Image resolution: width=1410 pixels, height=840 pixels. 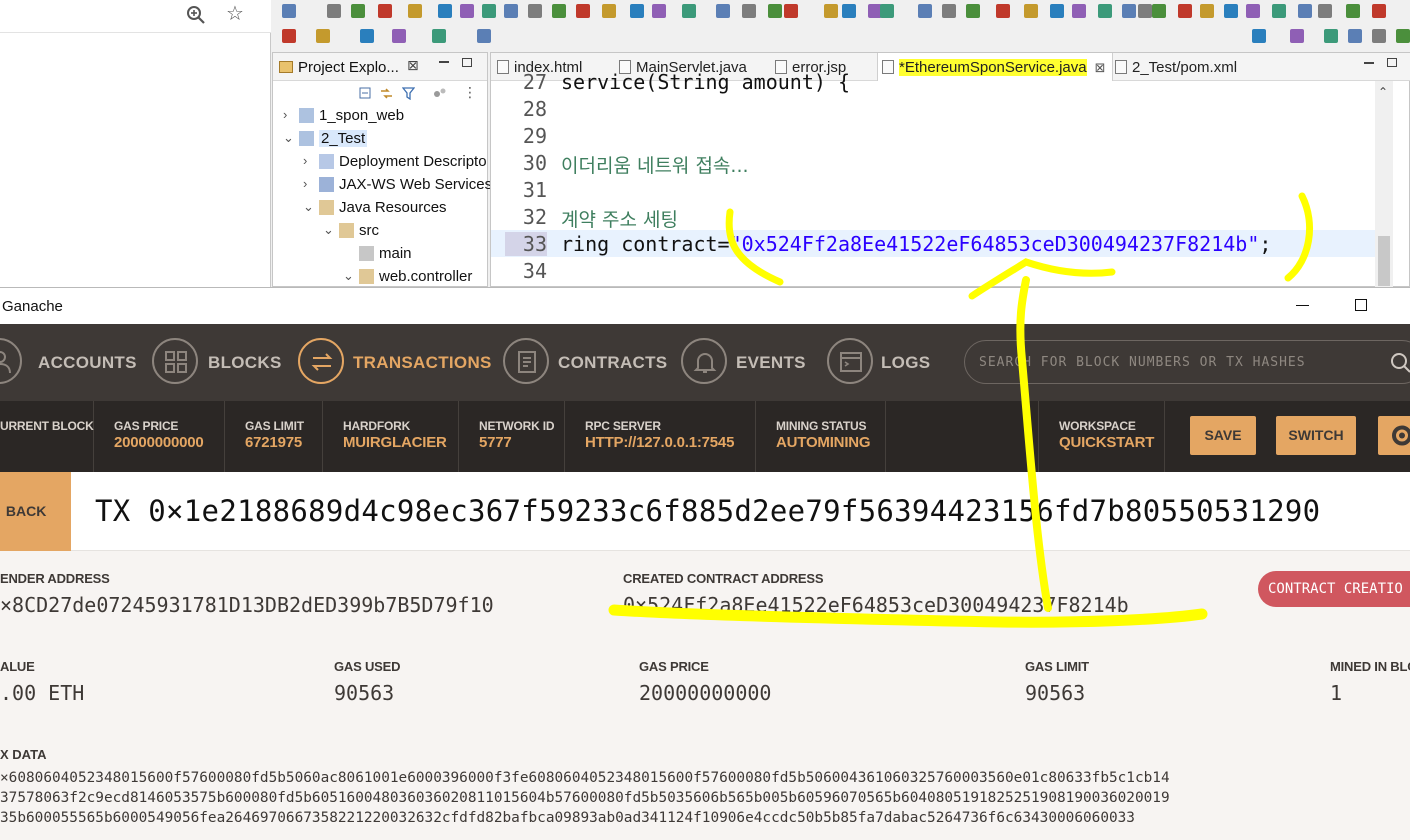 What do you see at coordinates (1223, 435) in the screenshot?
I see `save-button: SAVE` at bounding box center [1223, 435].